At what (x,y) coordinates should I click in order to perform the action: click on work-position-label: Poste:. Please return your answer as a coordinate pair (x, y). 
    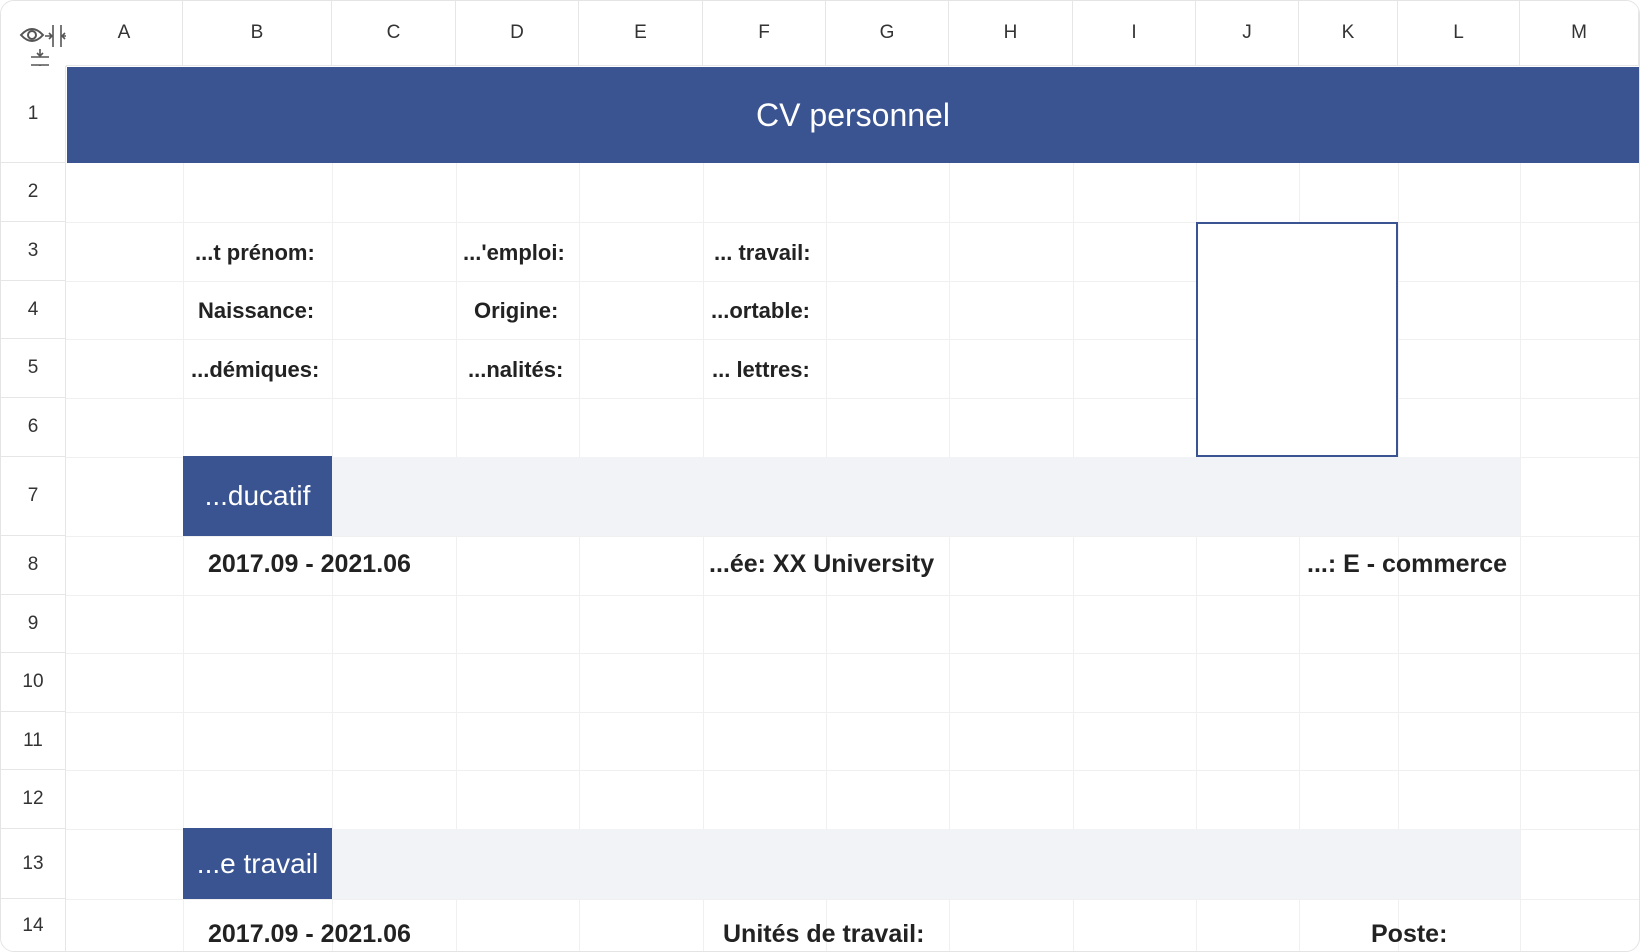
    Looking at the image, I should click on (1409, 934).